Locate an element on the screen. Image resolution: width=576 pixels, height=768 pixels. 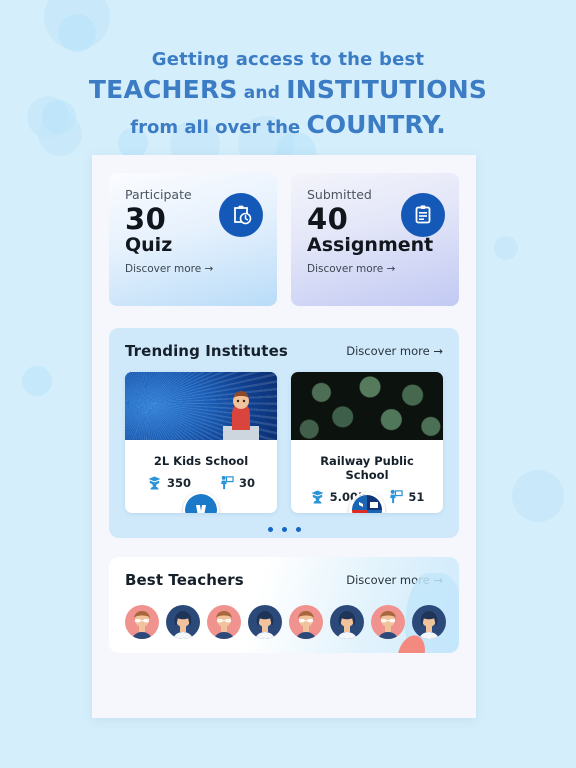
headline-line-1: Getting access to the best is located at coordinates (288, 59).